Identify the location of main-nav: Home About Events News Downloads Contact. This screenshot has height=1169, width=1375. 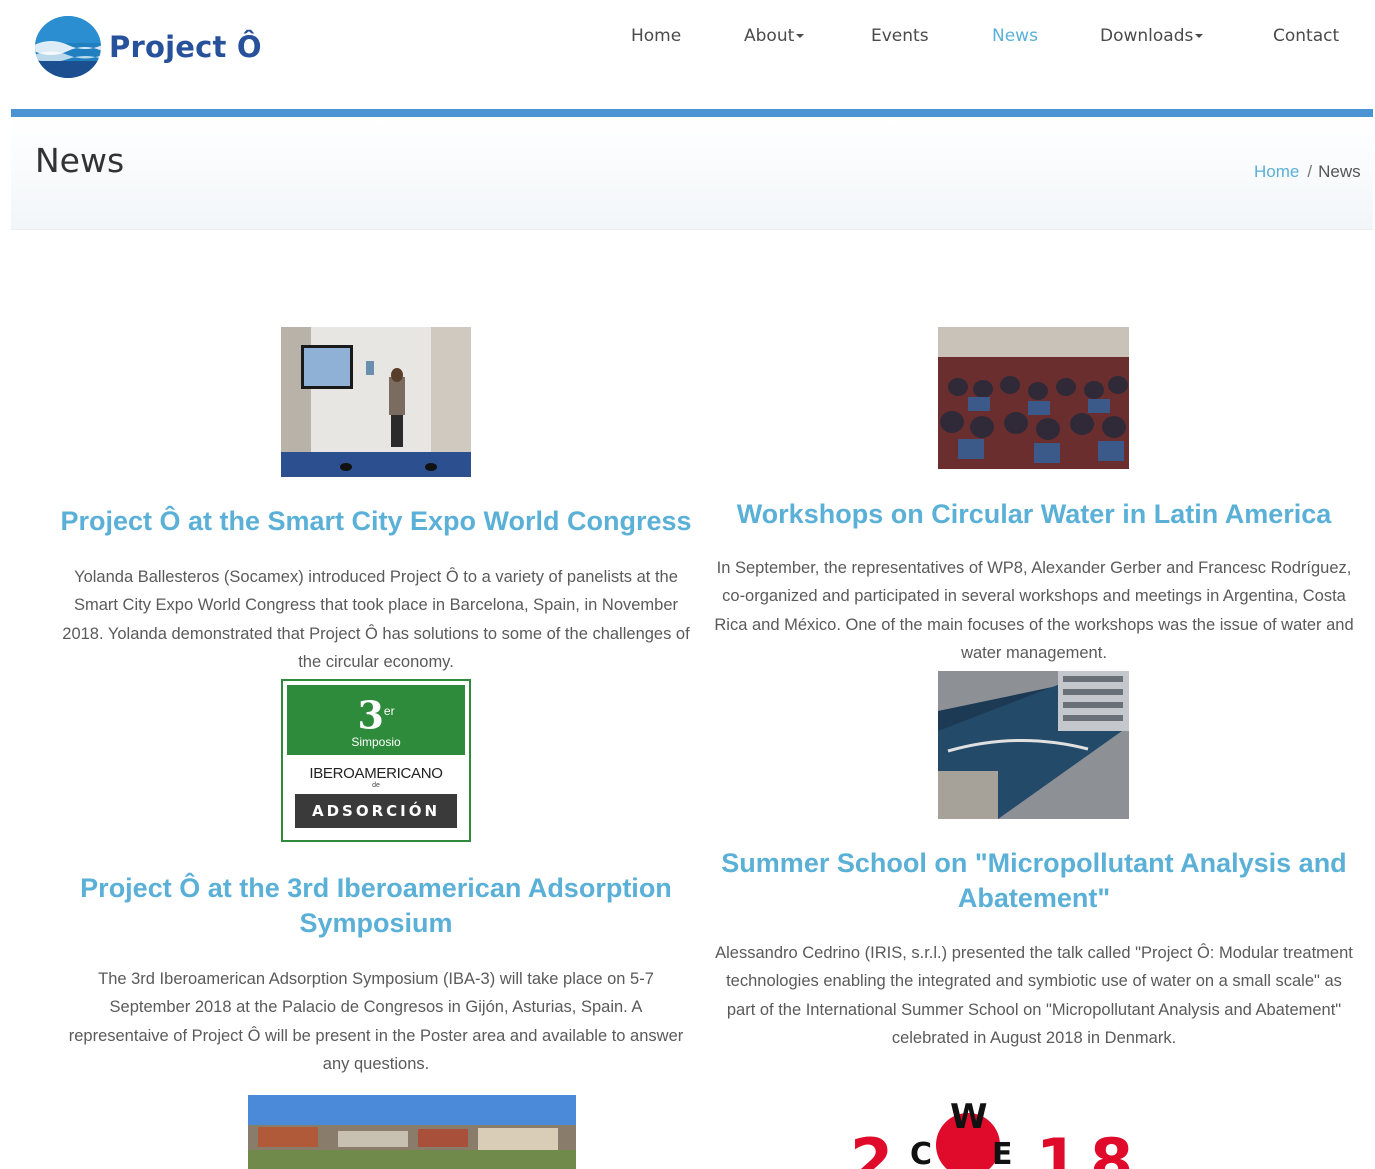
(687, 38).